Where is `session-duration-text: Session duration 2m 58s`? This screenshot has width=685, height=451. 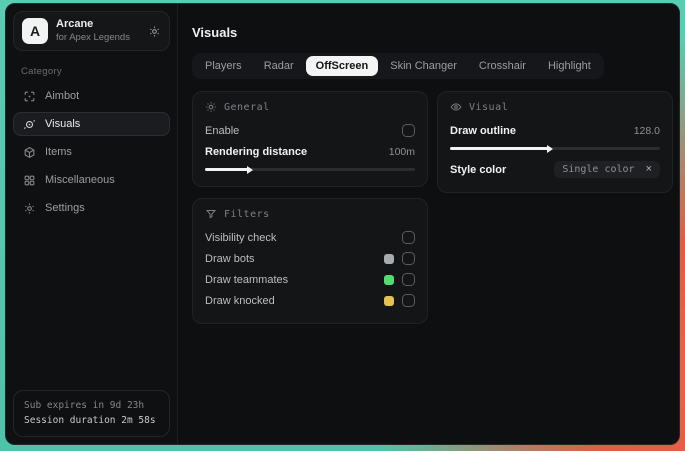
session-duration-text: Session duration 2m 58s is located at coordinates (90, 421).